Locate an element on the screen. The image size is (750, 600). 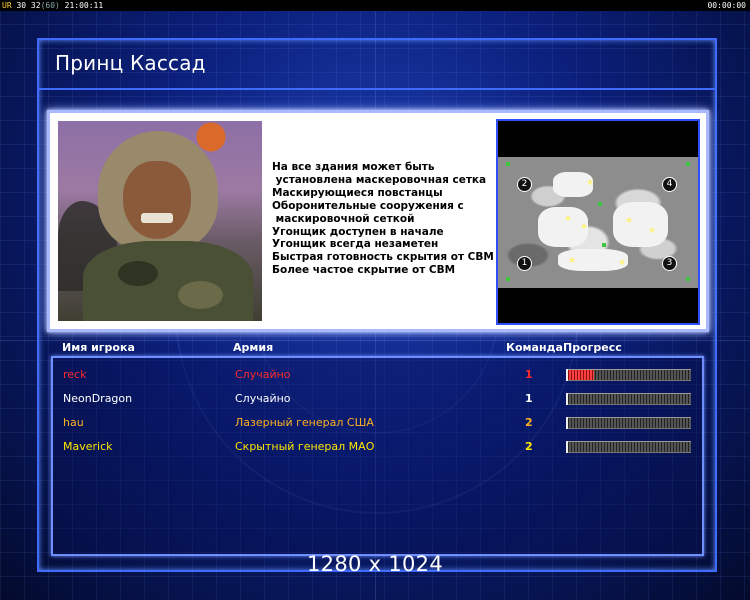
description-line: Быстрая готовность скрытия от СВМ is located at coordinates (383, 257).